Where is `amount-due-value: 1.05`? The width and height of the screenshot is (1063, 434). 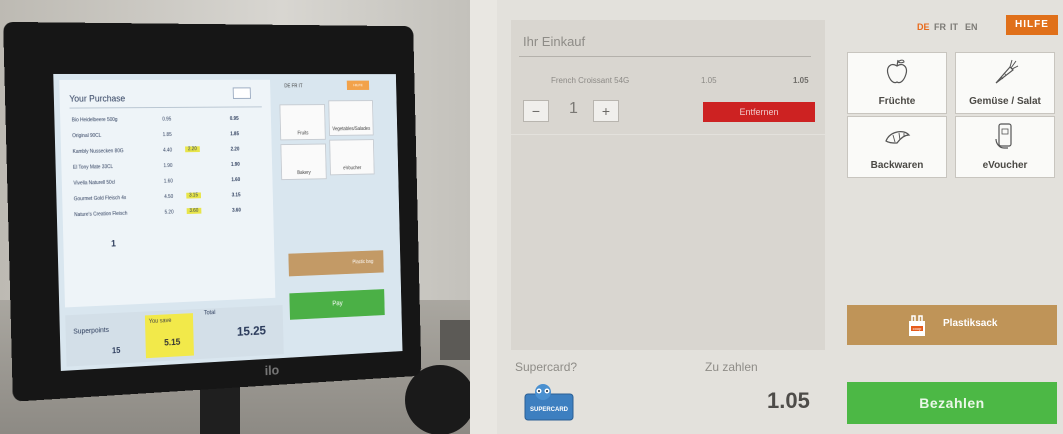 amount-due-value: 1.05 is located at coordinates (788, 400).